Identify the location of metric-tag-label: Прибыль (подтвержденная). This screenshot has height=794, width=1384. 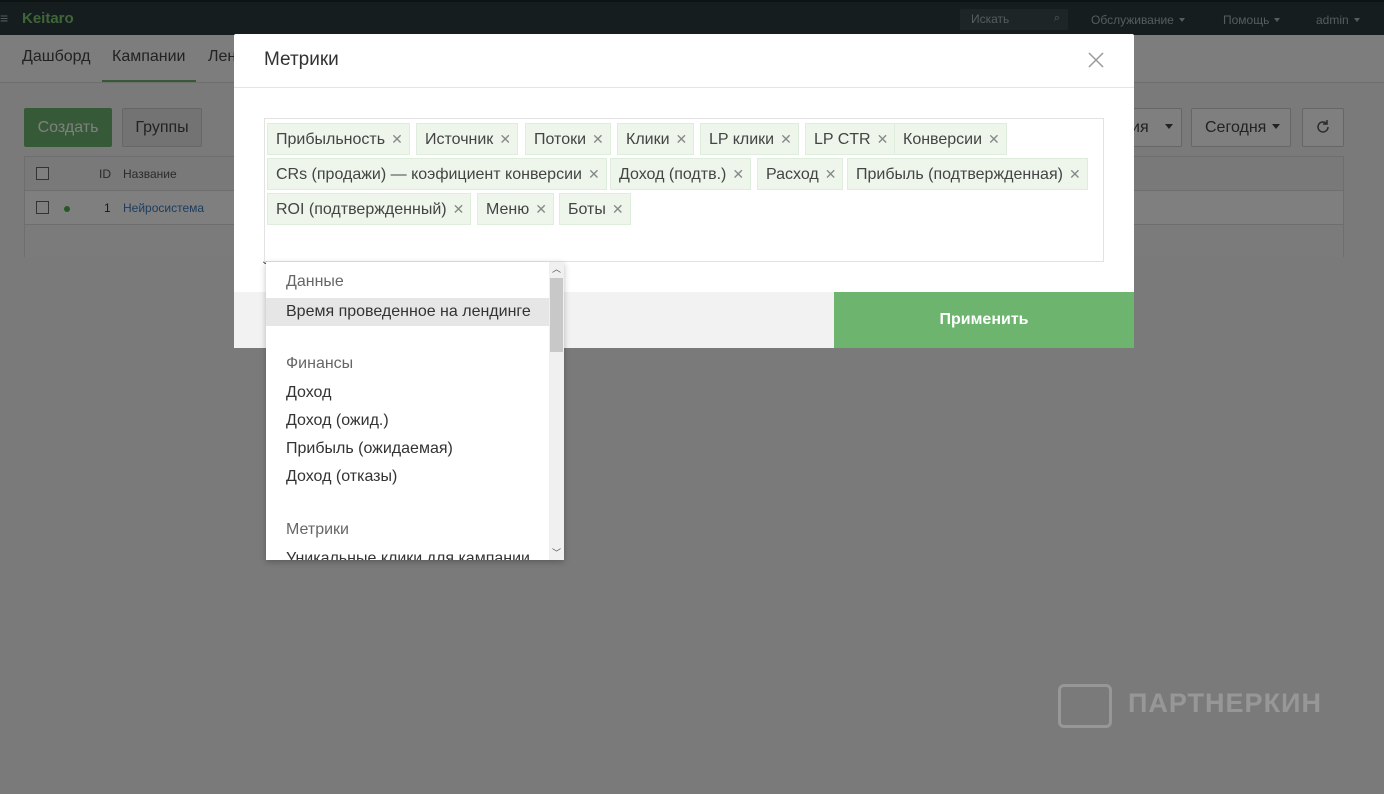
(959, 174).